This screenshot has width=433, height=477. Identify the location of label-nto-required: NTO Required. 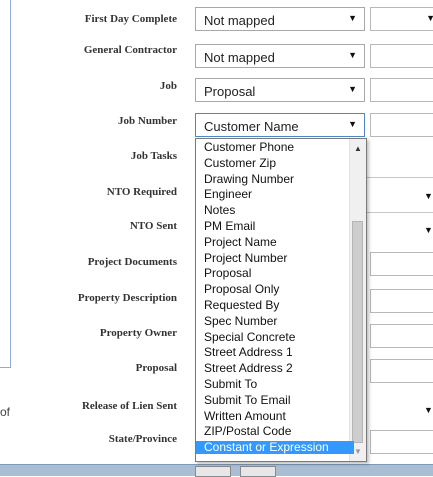
(141, 192).